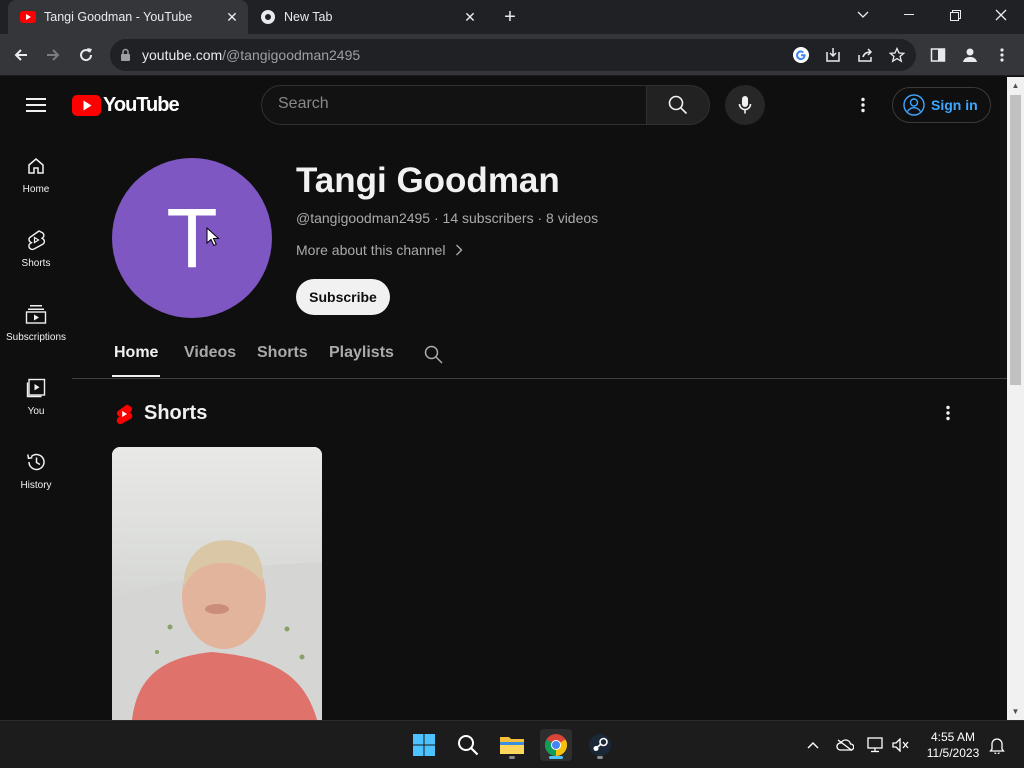 This screenshot has width=1024, height=768. I want to click on browser-toolbar: youtube.com/@tangigoodman2495, so click(512, 55).